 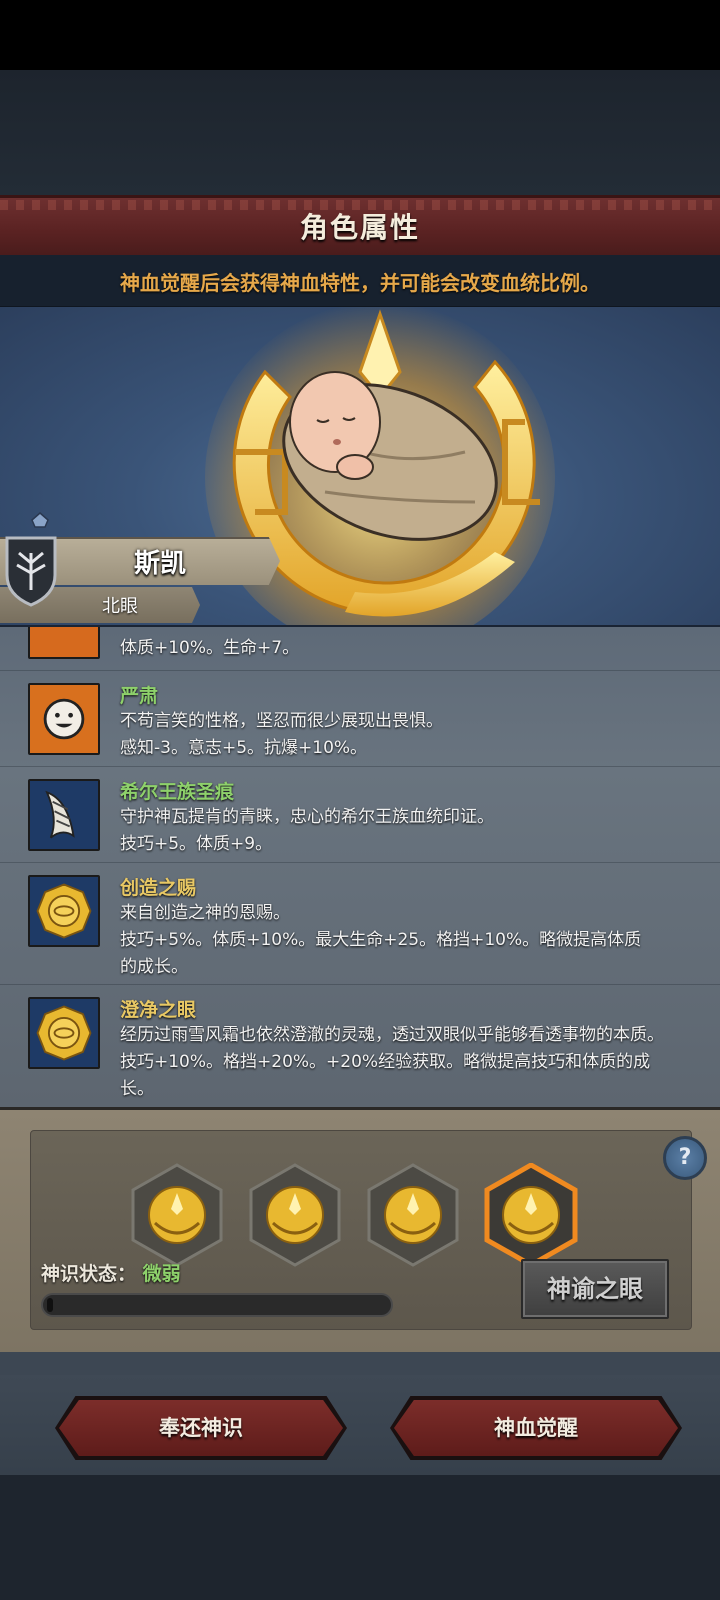 What do you see at coordinates (154, 967) in the screenshot?
I see `trait-effects: 的成长。` at bounding box center [154, 967].